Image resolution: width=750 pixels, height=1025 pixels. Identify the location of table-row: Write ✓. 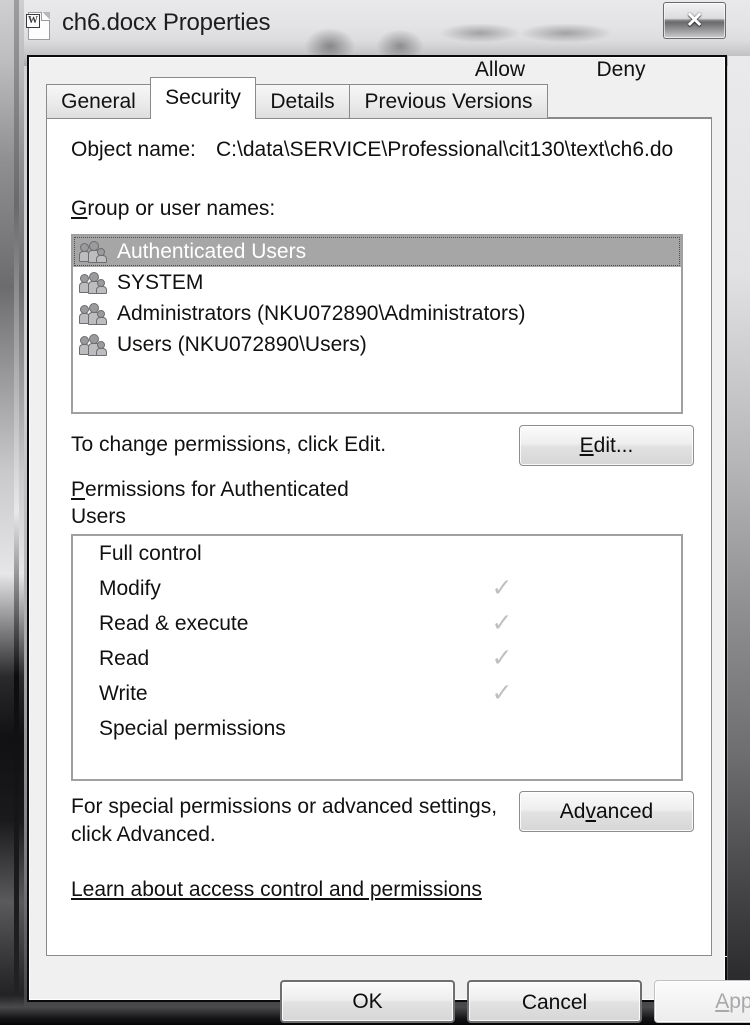
(377, 693).